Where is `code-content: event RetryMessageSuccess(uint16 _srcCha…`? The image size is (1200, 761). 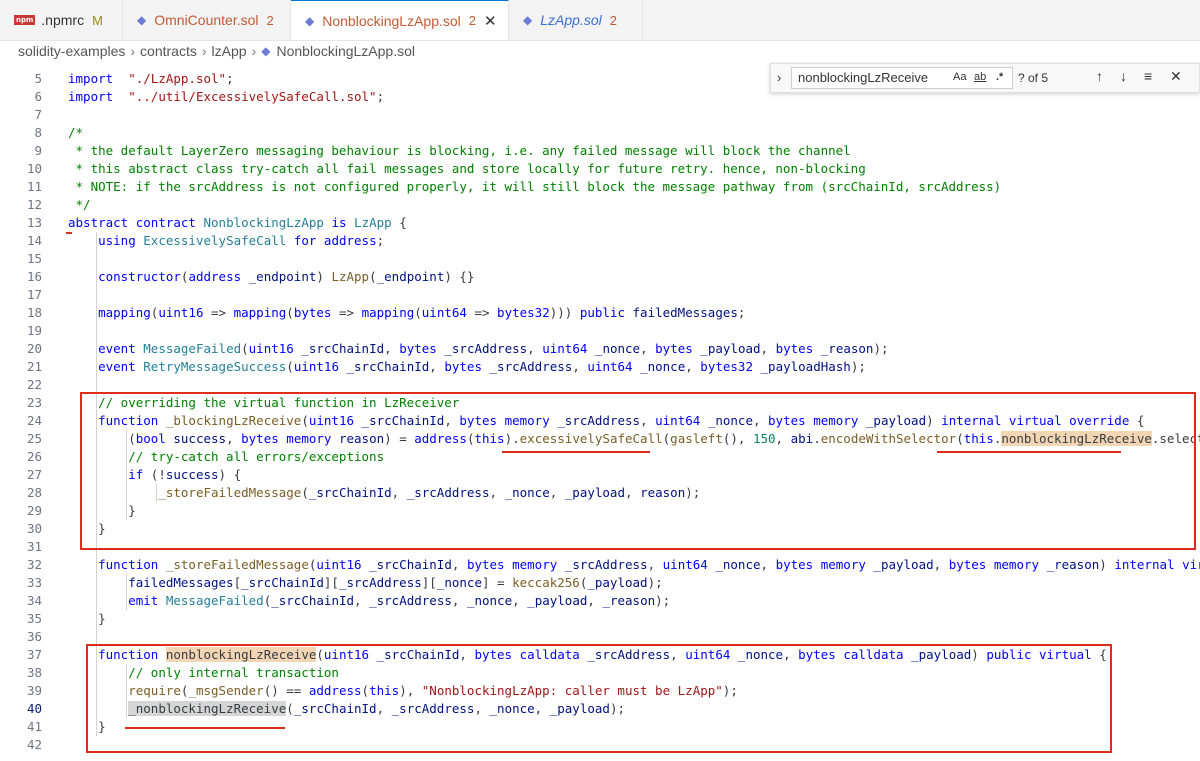 code-content: event RetryMessageSuccess(uint16 _srcCha… is located at coordinates (467, 367).